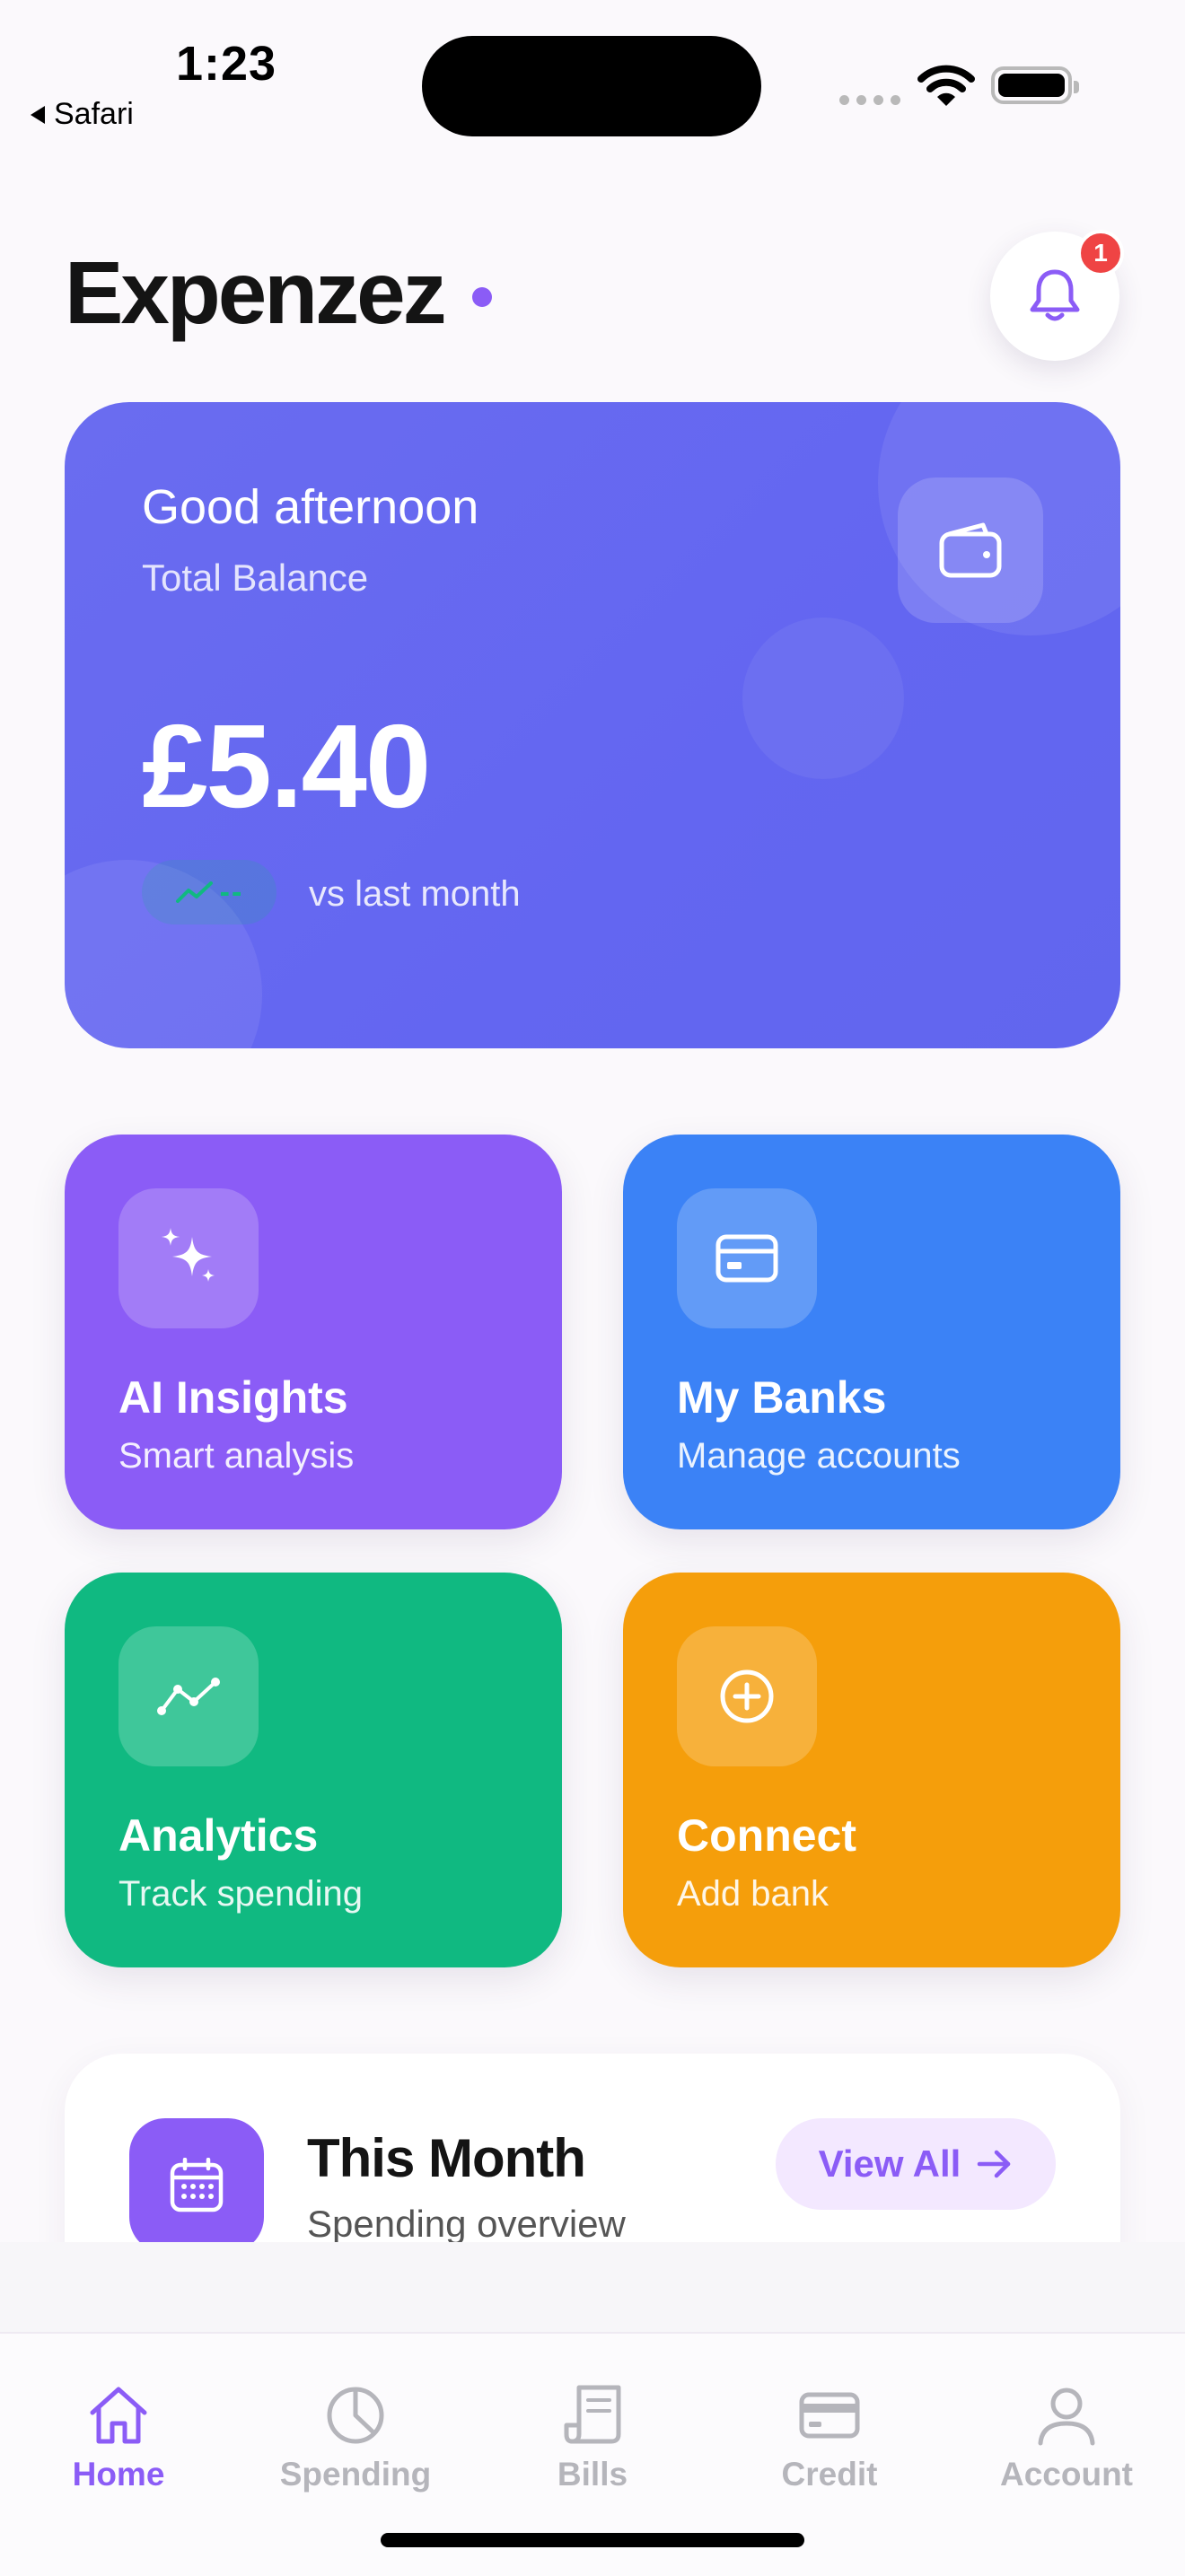  I want to click on battery-icon, so click(1035, 85).